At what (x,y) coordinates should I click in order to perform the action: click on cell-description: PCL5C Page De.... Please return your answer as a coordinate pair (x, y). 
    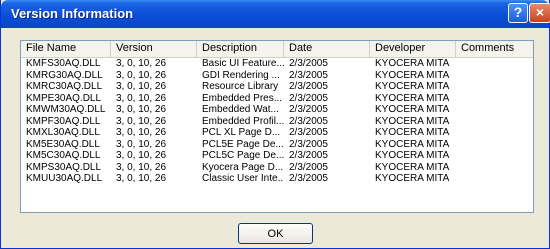
    Looking at the image, I should click on (243, 155).